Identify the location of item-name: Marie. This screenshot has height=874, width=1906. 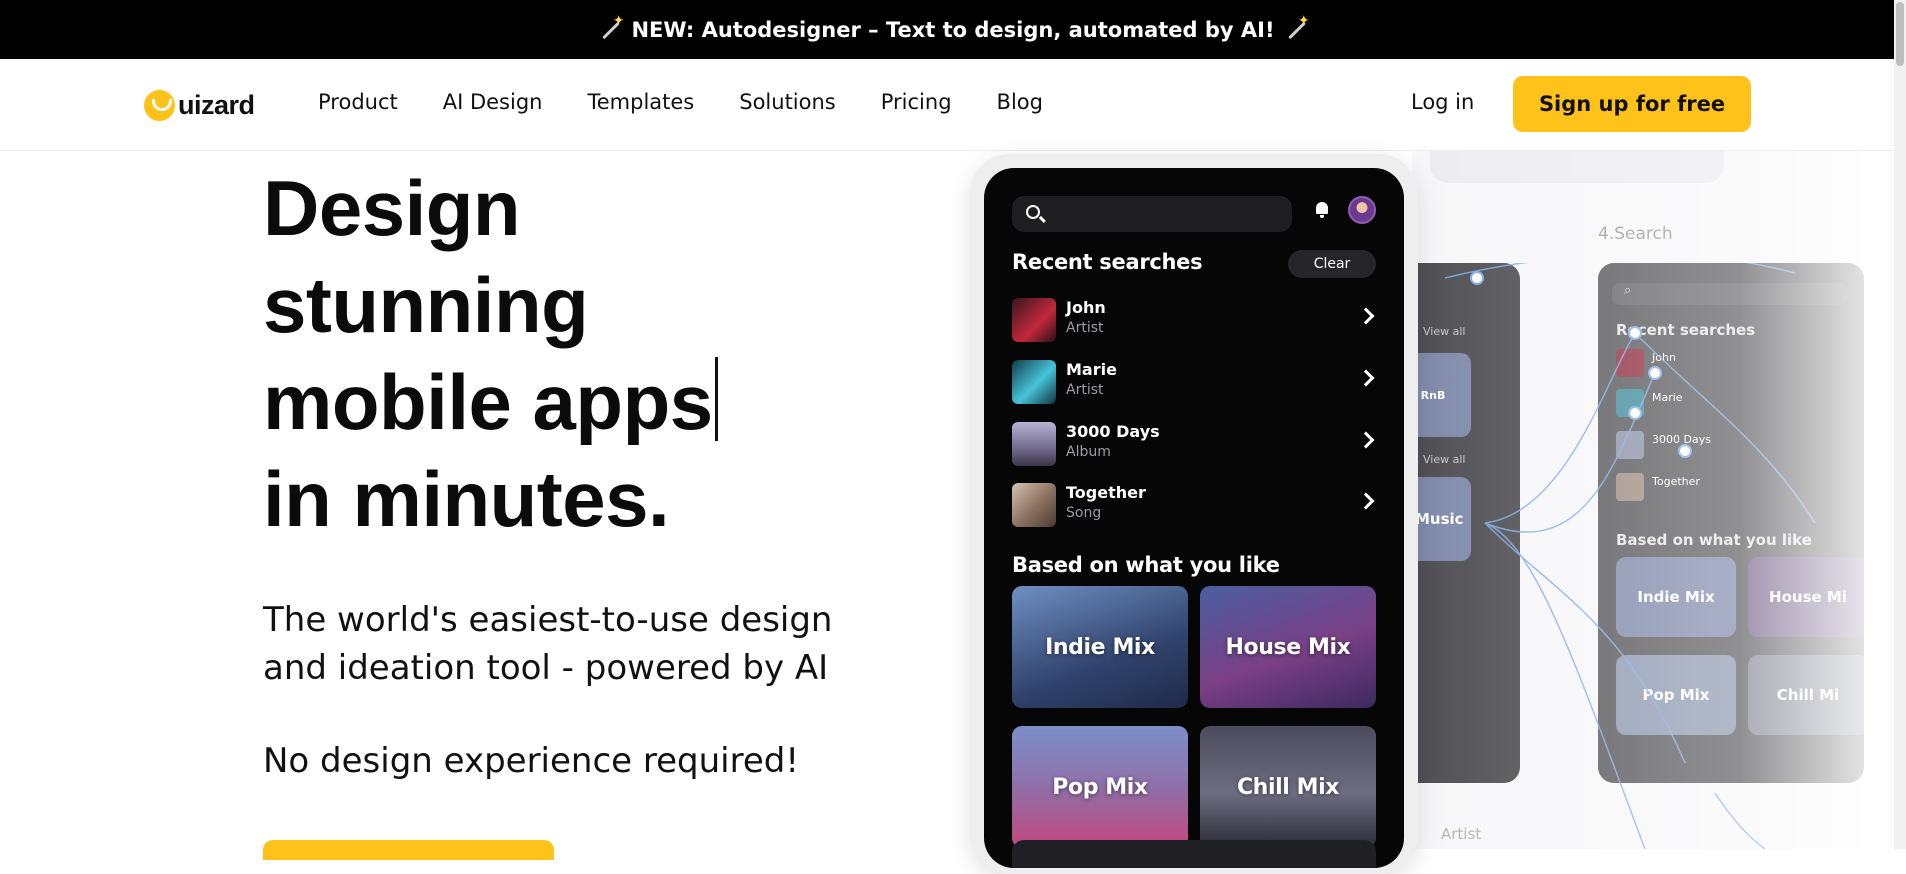
(1091, 369).